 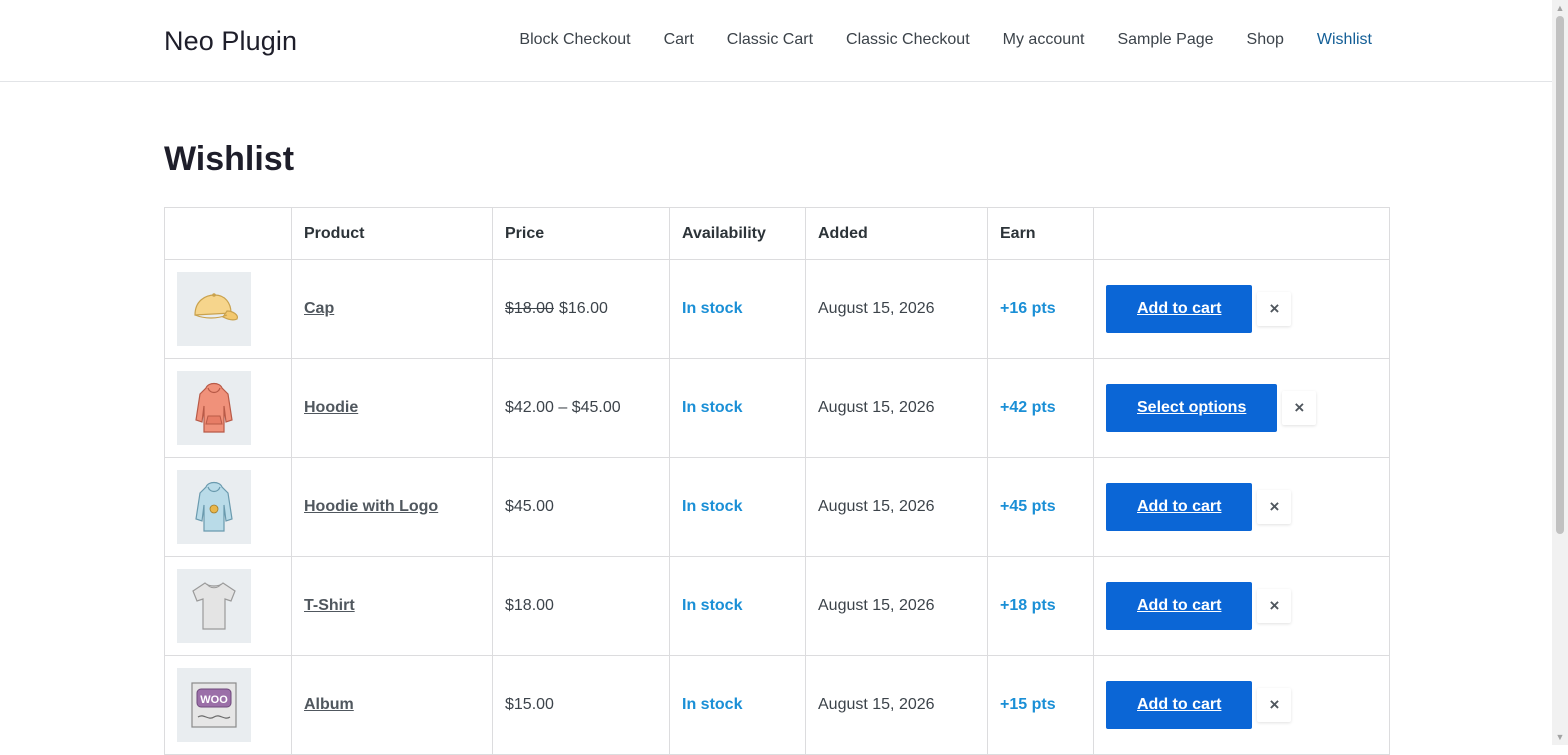 What do you see at coordinates (319, 308) in the screenshot?
I see `product-link: Cap` at bounding box center [319, 308].